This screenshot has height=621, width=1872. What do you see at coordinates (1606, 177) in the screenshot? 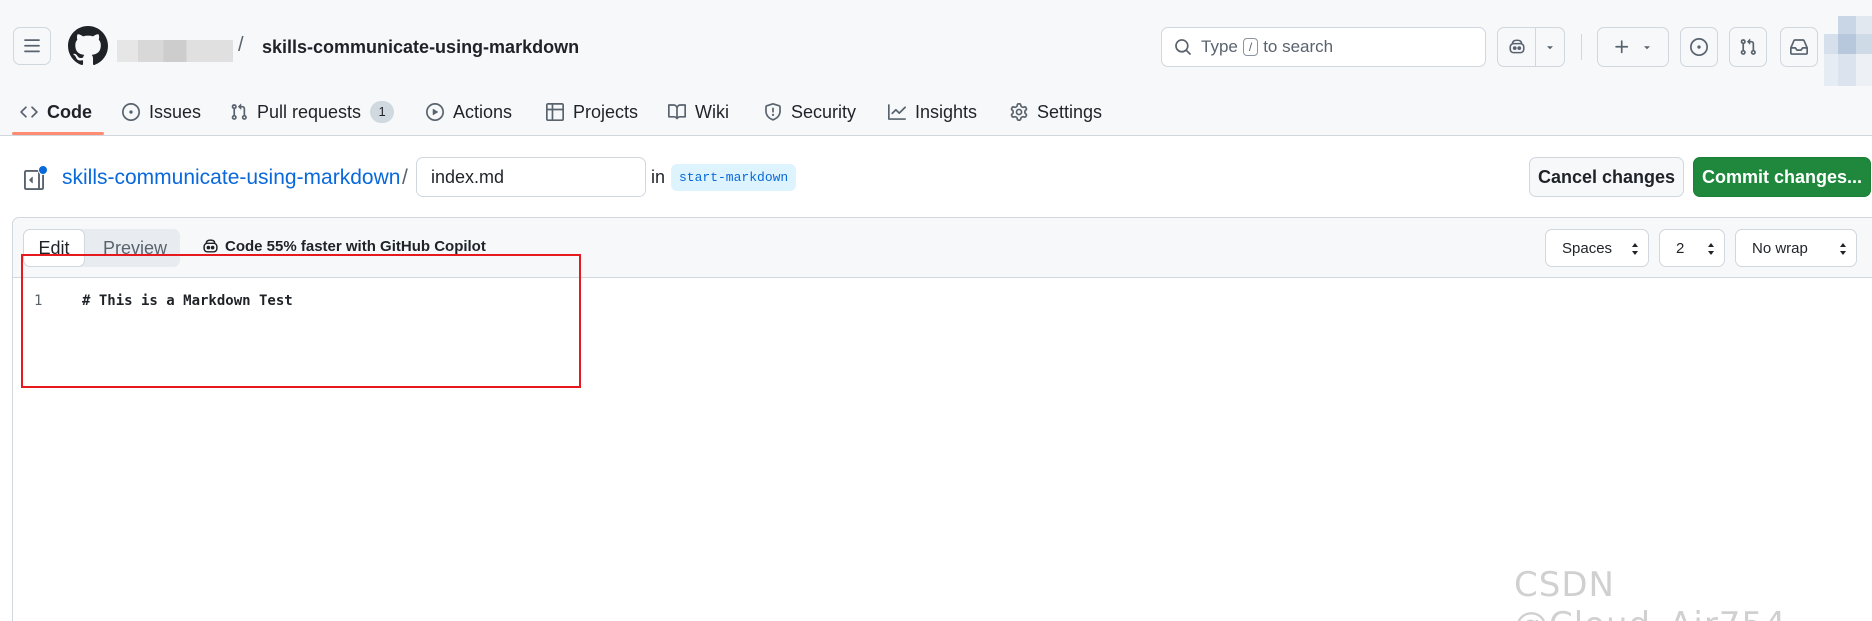
I see `cancel-changes-button: Cancel changes` at bounding box center [1606, 177].